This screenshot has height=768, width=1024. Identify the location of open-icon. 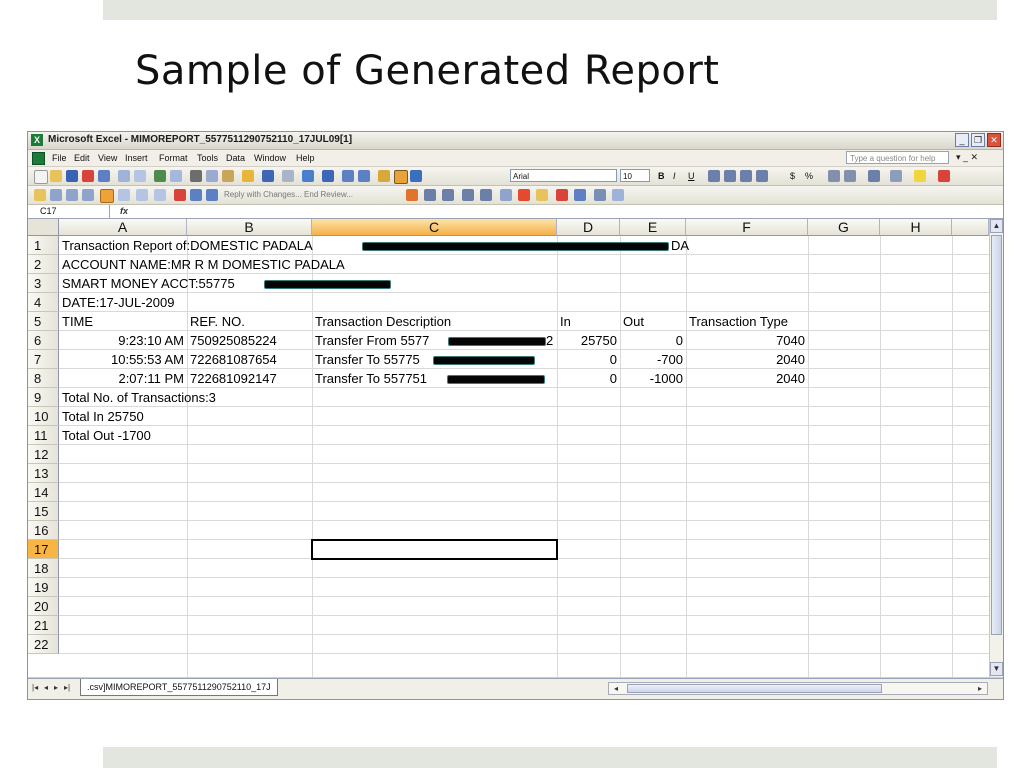
(56, 176).